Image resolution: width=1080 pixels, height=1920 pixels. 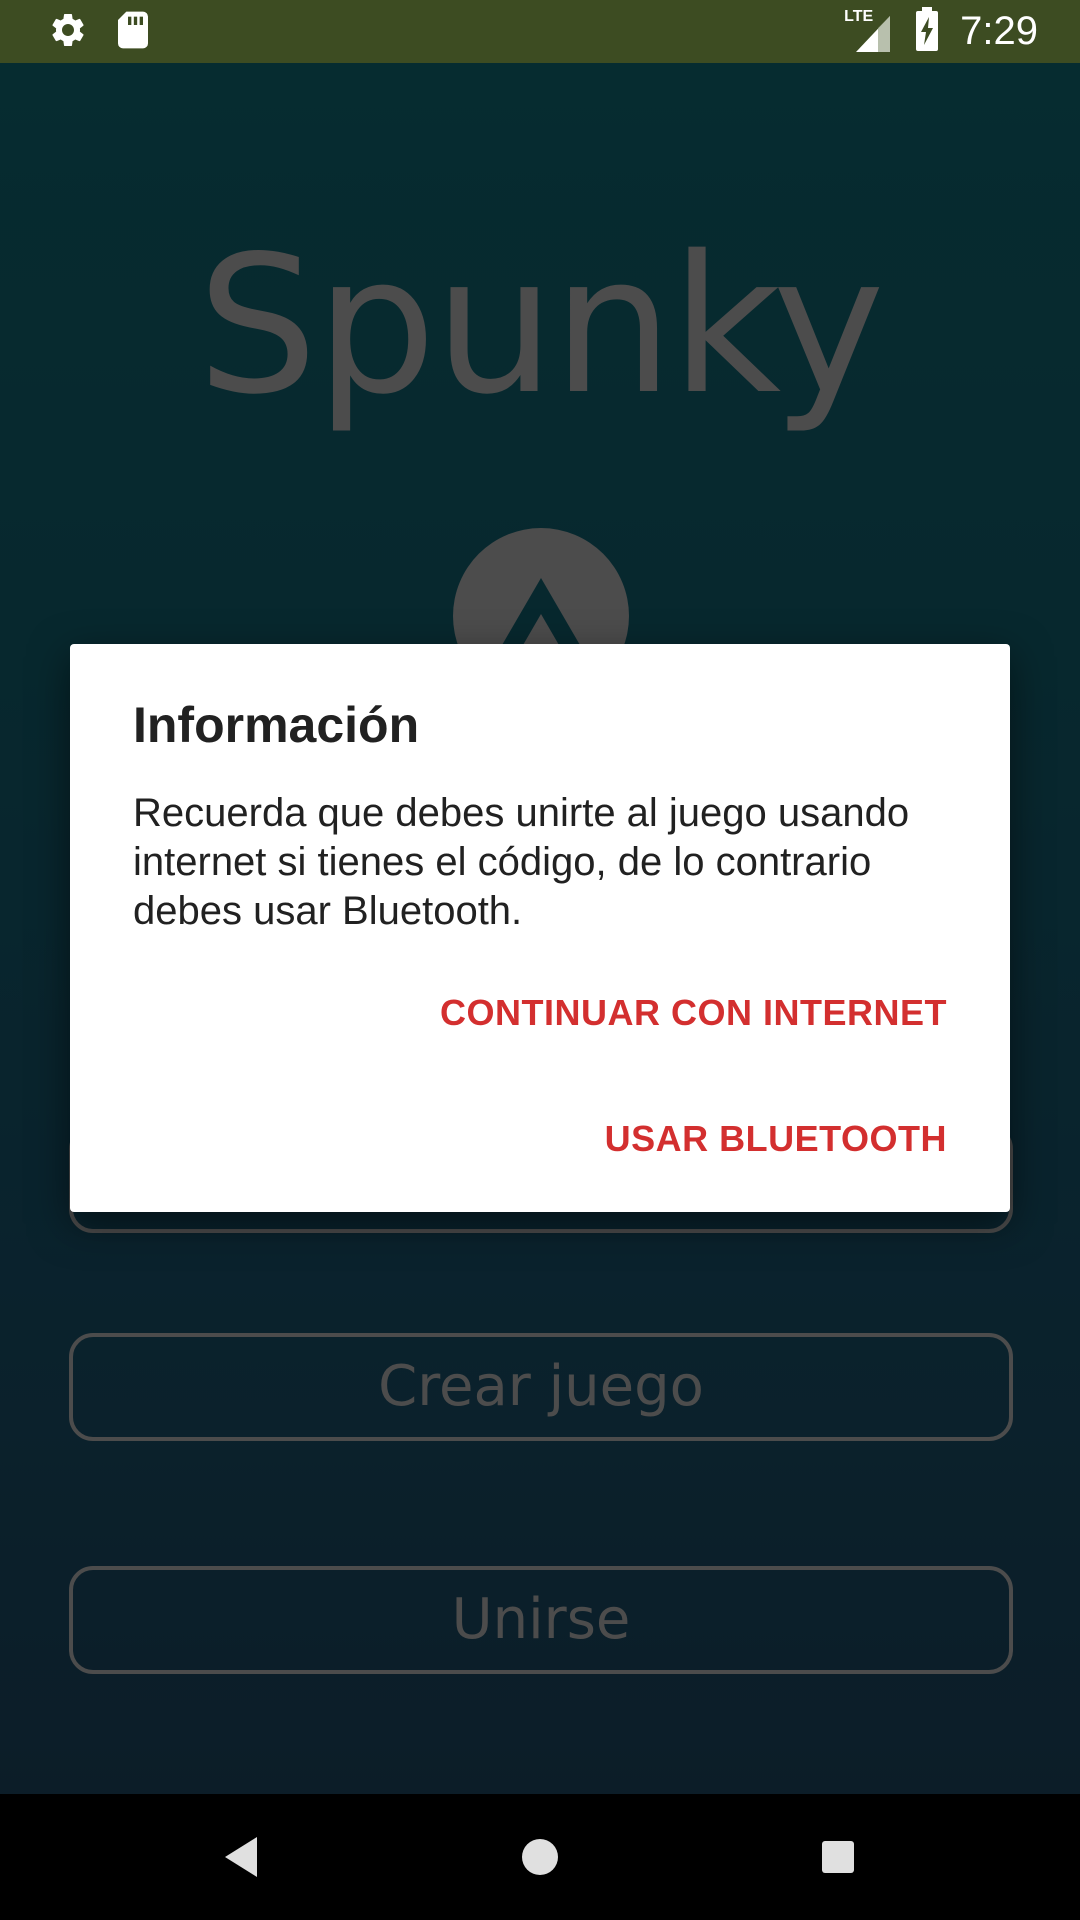 I want to click on status-right-icons: LTE 7:29, so click(x=941, y=31).